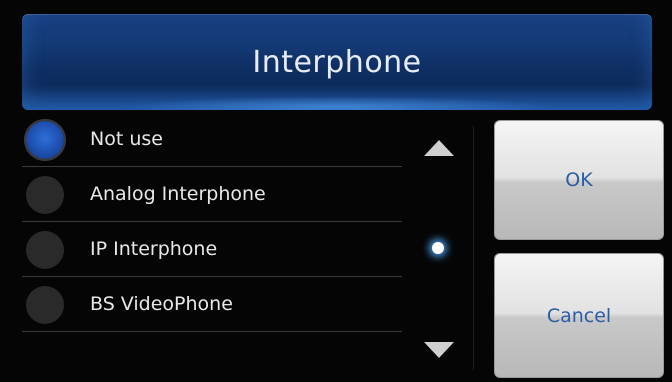  Describe the element at coordinates (154, 249) in the screenshot. I see `option-label: IP Interphone` at that location.